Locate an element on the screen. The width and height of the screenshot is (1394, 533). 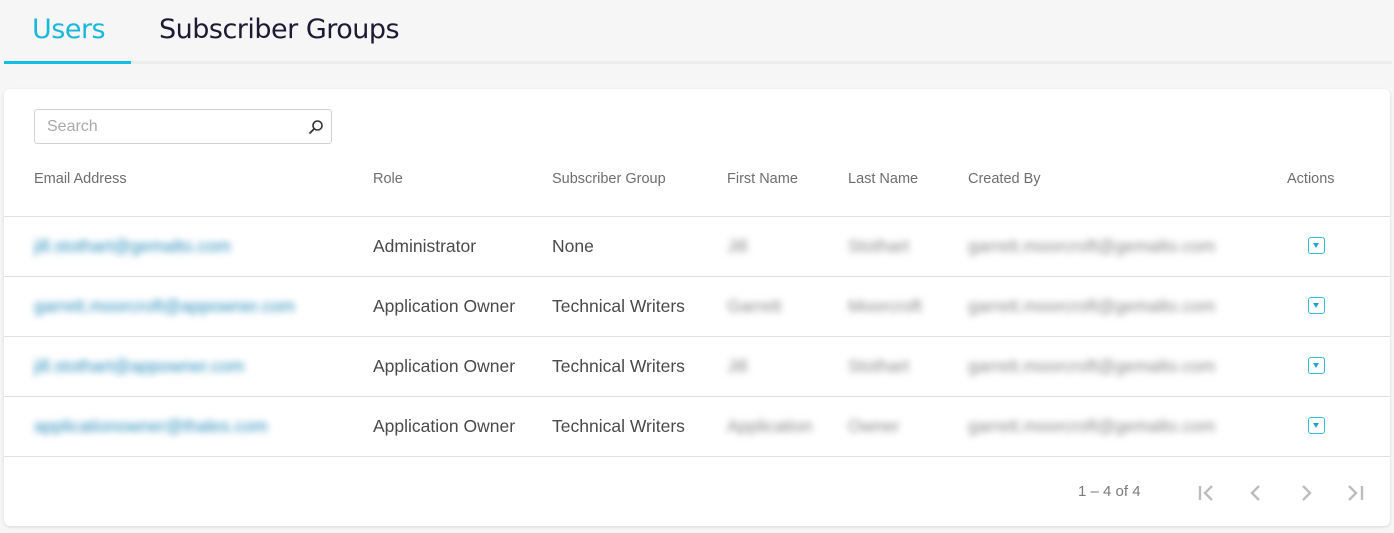
search-box is located at coordinates (183, 126).